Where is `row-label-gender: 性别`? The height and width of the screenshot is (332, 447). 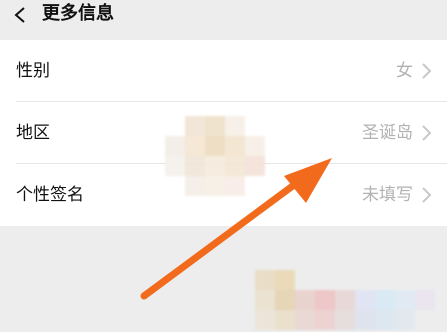 row-label-gender: 性别 is located at coordinates (33, 71).